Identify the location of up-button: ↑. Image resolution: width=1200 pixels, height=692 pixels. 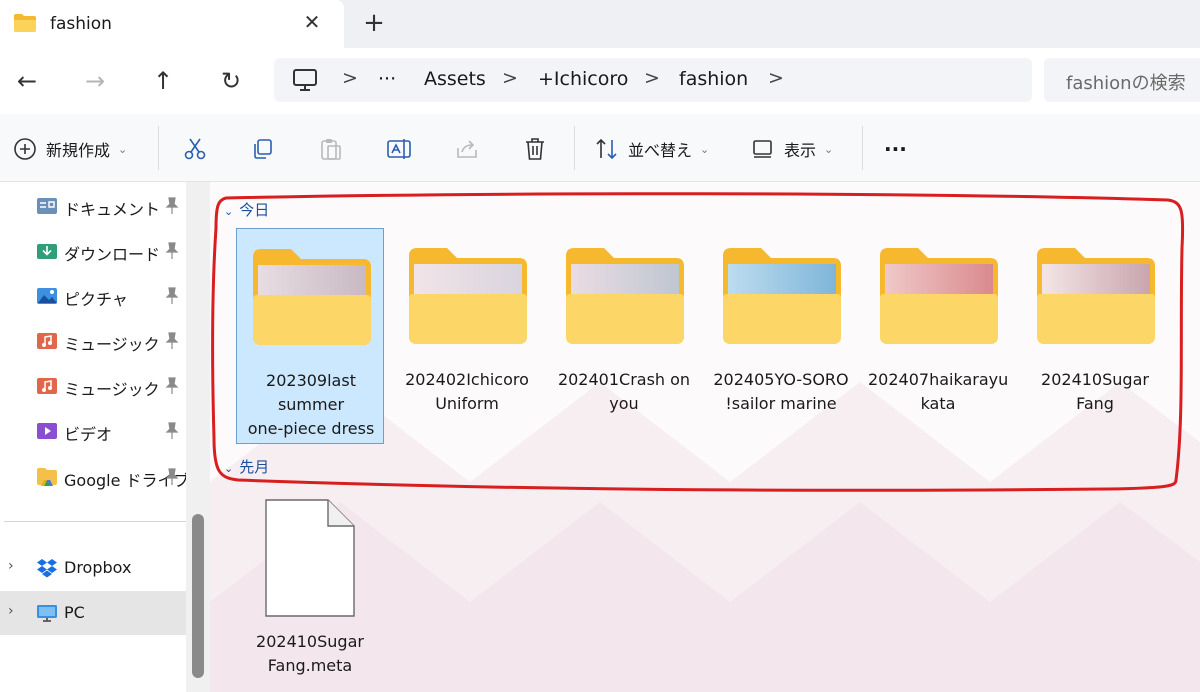
(163, 81).